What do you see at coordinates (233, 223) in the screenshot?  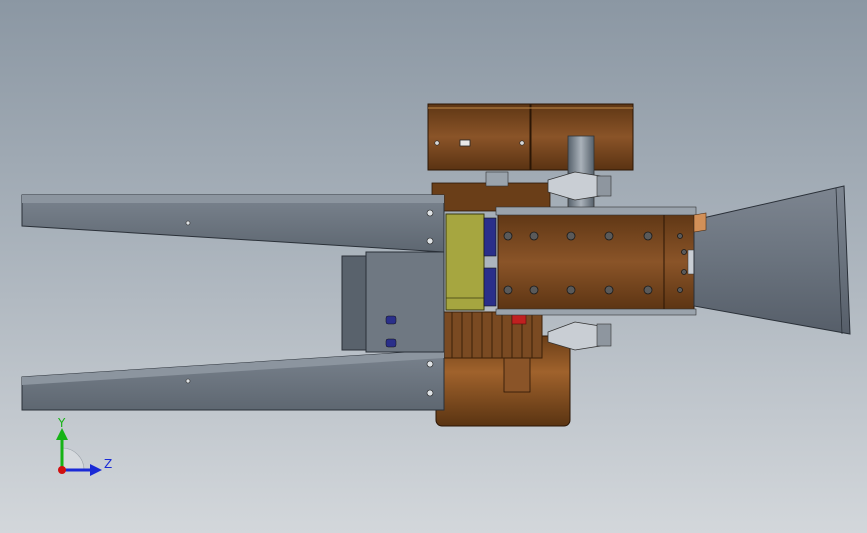 I see `gripper-arm-upper` at bounding box center [233, 223].